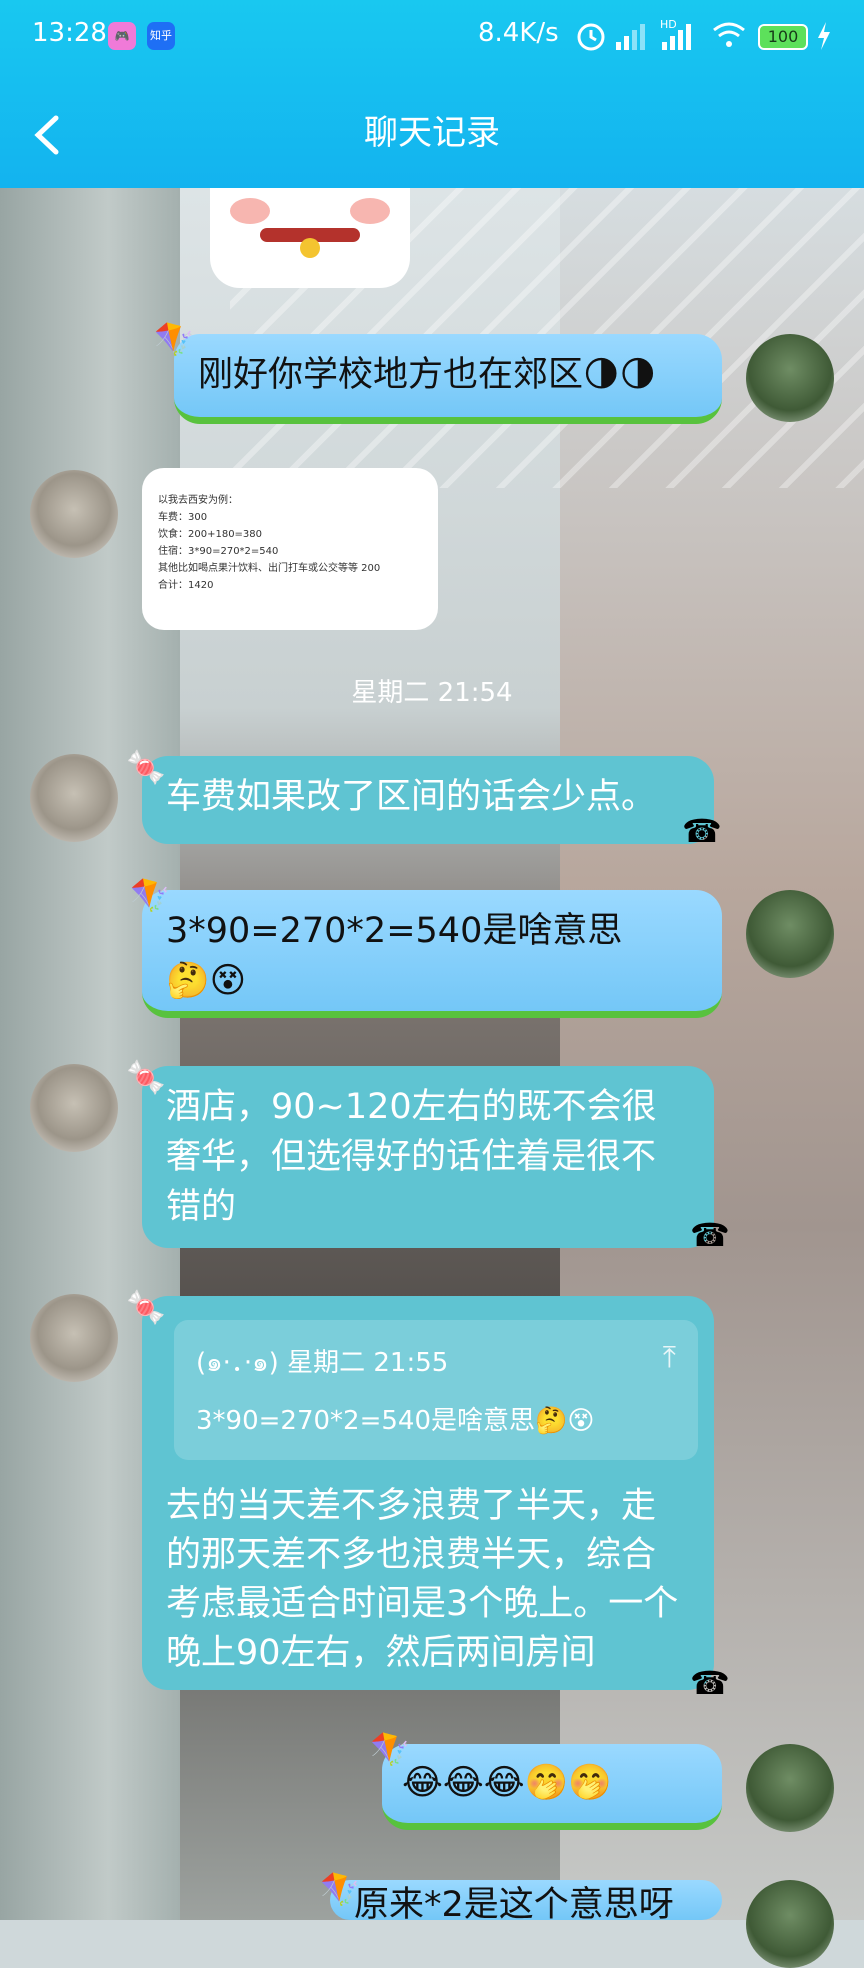 This screenshot has width=864, height=1968. Describe the element at coordinates (630, 37) in the screenshot. I see `signal-icon` at that location.